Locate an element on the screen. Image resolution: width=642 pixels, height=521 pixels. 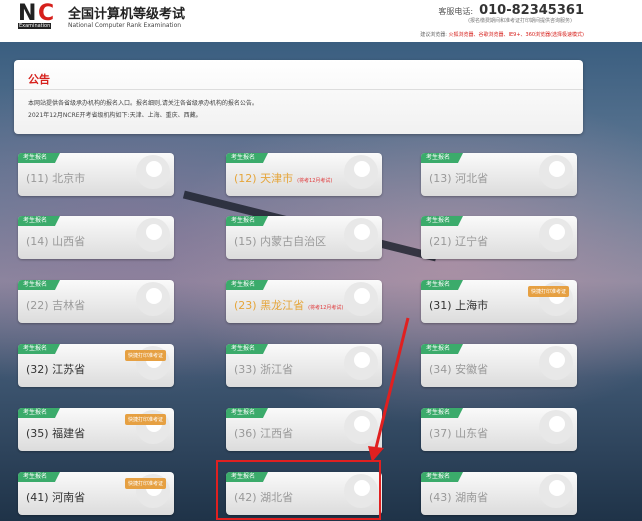
red-arrow-icon is located at coordinates (389, 389).